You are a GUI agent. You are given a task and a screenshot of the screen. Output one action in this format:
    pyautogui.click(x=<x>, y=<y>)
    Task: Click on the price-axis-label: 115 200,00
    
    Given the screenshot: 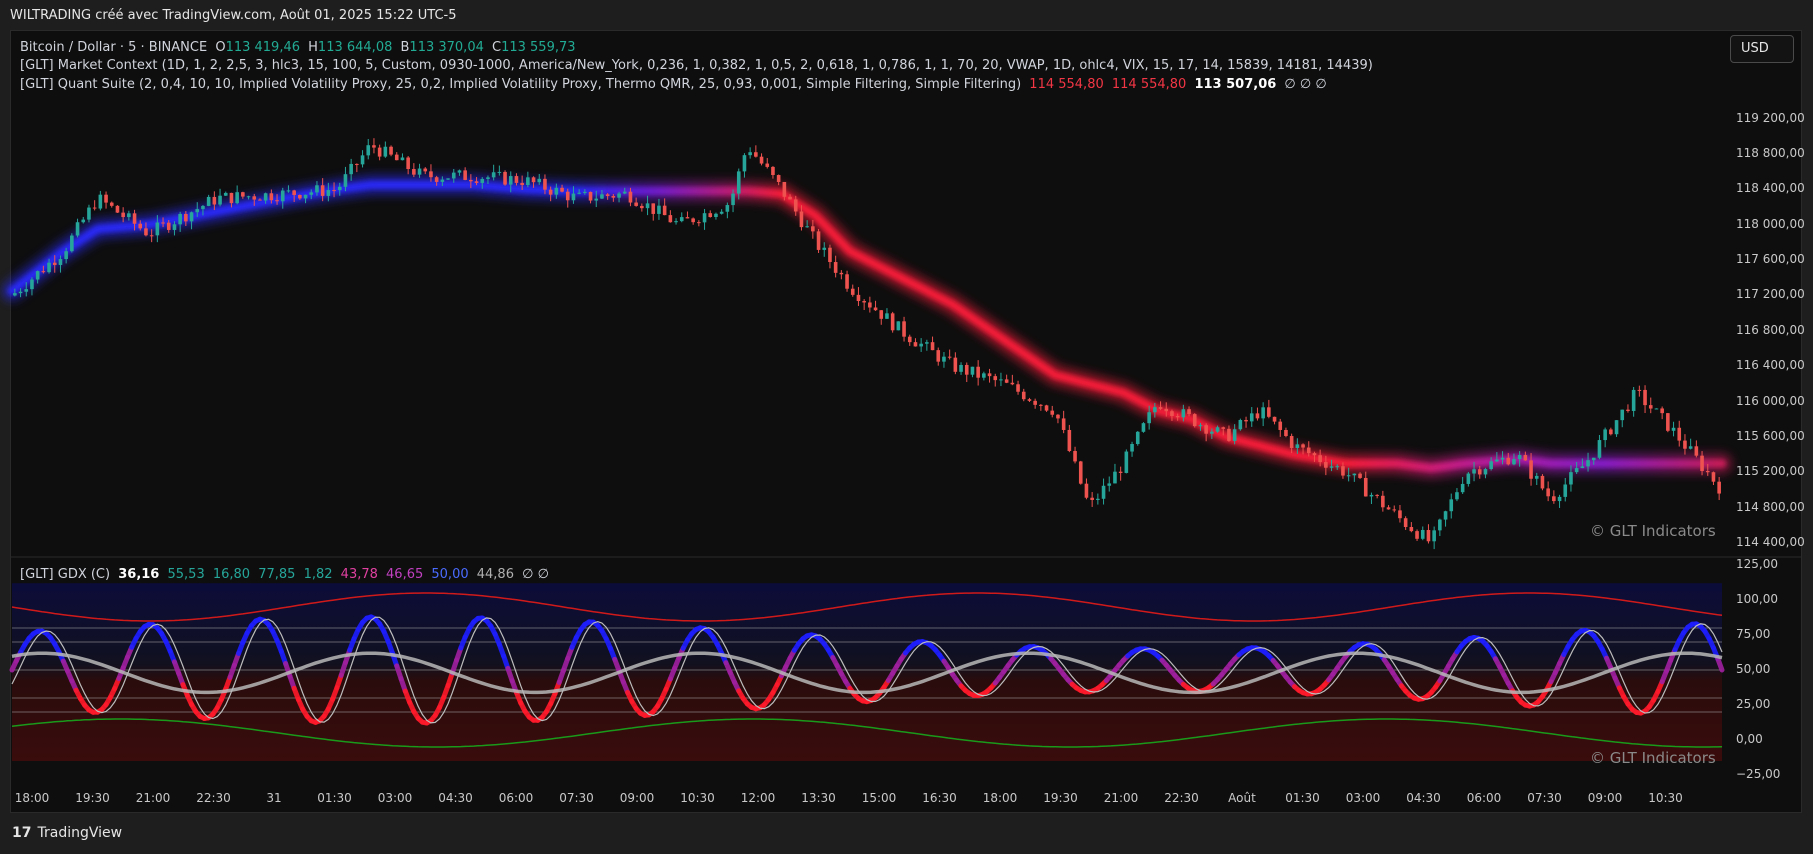 What is the action you would take?
    pyautogui.click(x=1770, y=471)
    